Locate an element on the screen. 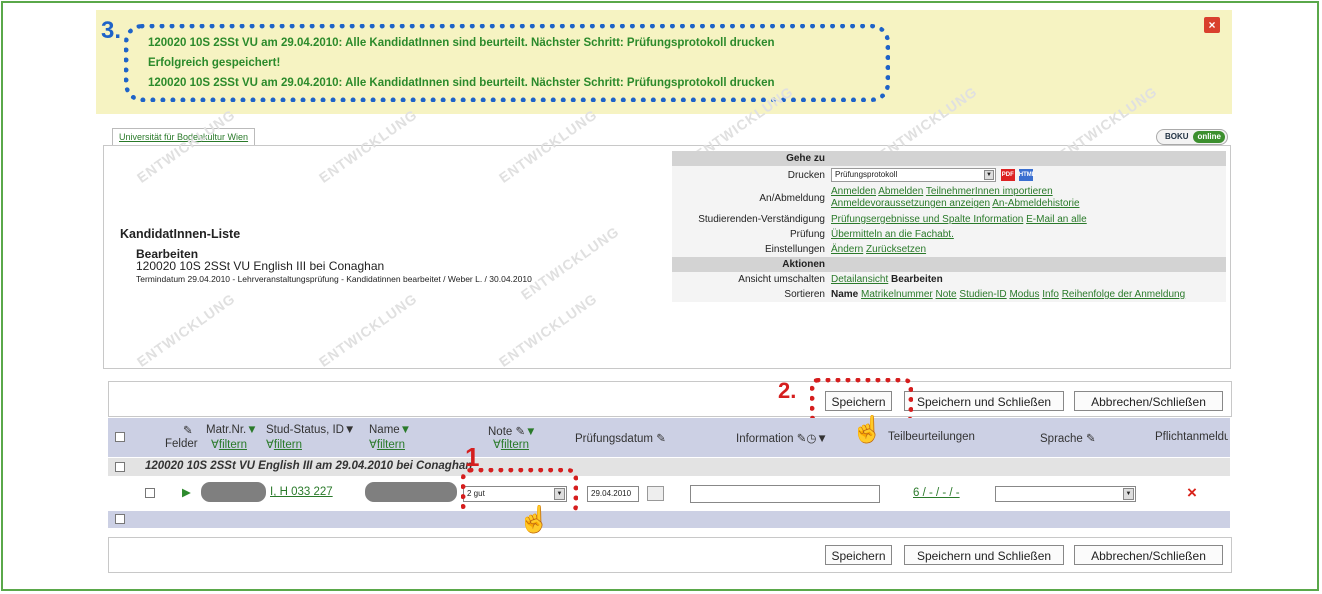 The image size is (1322, 594). sort-studien-id: Studien-ID is located at coordinates (982, 294).